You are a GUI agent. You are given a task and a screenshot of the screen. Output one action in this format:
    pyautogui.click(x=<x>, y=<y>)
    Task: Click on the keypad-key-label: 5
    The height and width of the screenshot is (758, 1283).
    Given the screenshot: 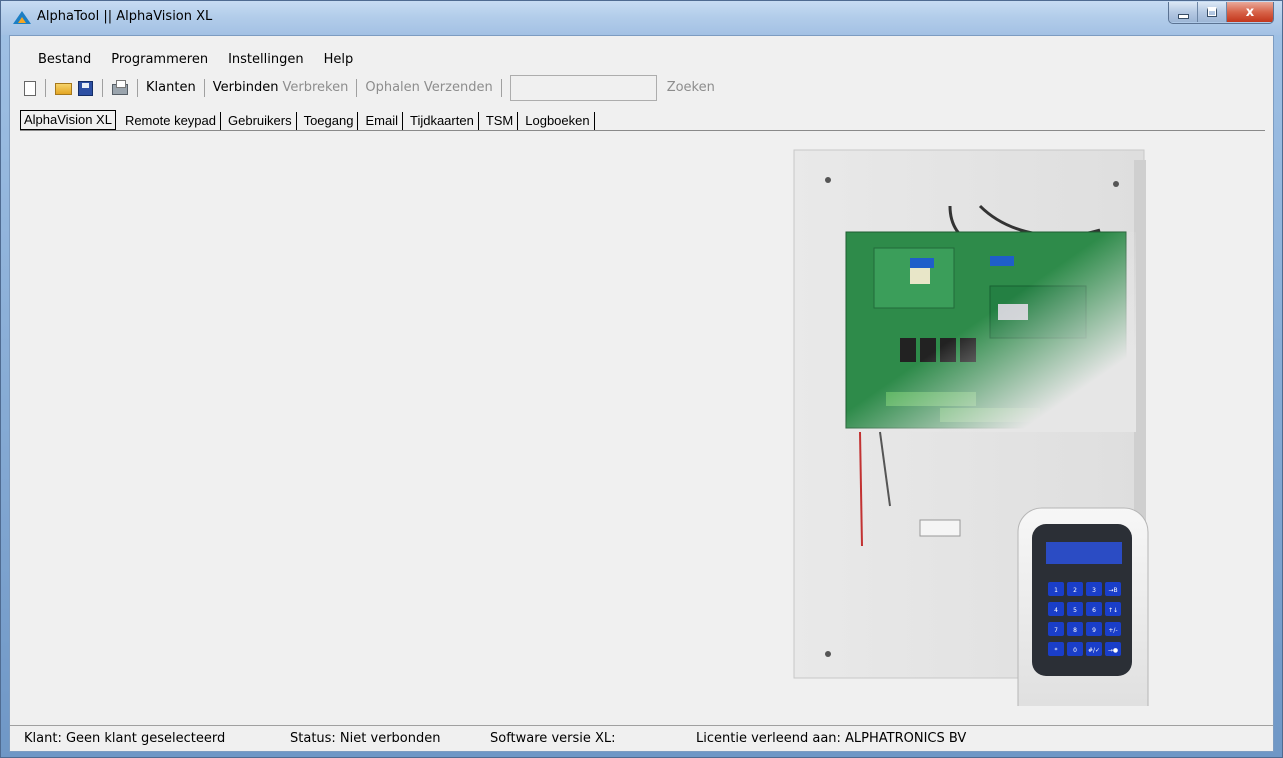 What is the action you would take?
    pyautogui.click(x=1075, y=610)
    